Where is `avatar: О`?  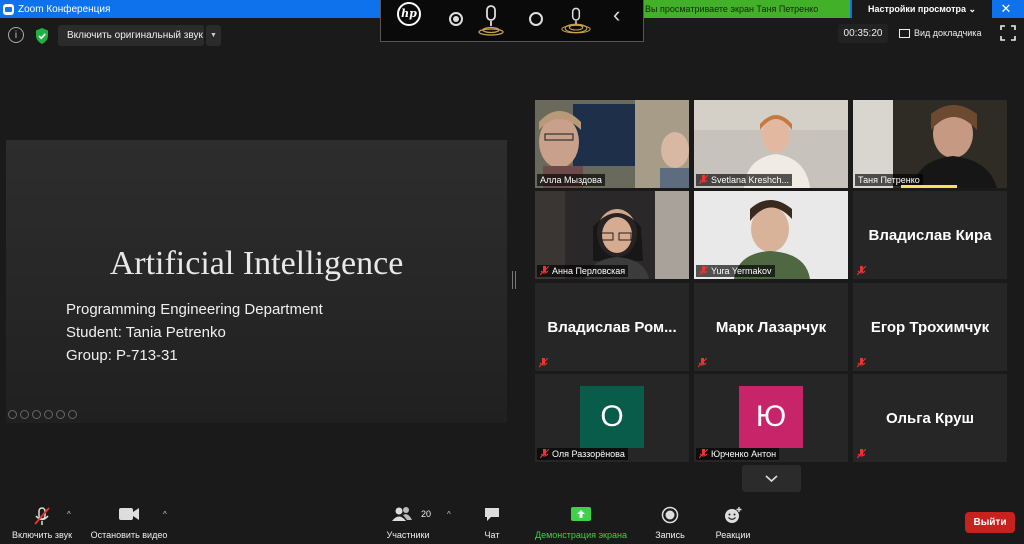 avatar: О is located at coordinates (612, 417).